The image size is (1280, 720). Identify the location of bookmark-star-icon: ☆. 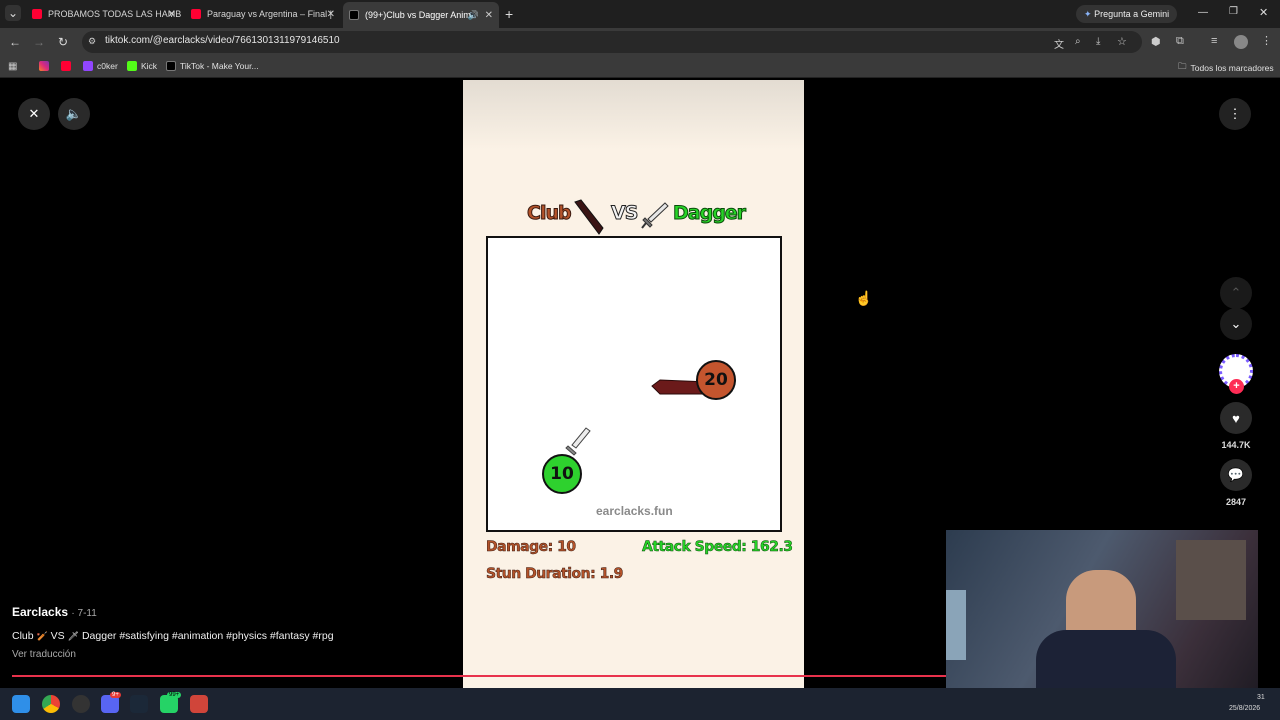
(1122, 41).